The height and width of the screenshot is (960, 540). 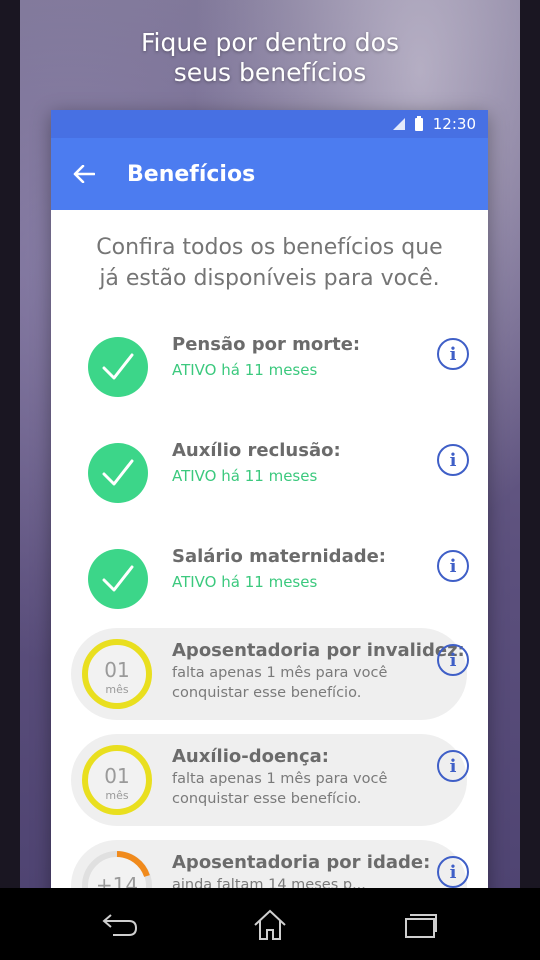 I want to click on promo-title: Fique por dentro dos seus benefícios, so click(x=270, y=58).